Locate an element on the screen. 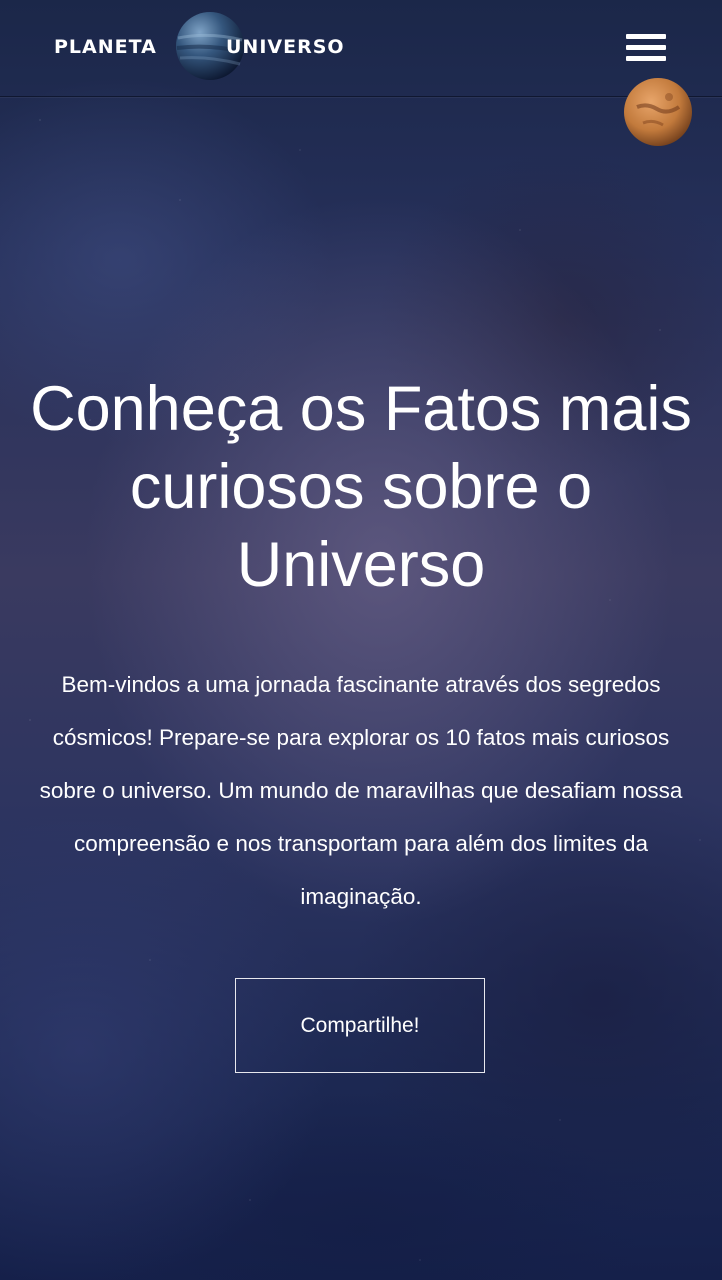 This screenshot has width=722, height=1280. mars-planet-icon is located at coordinates (658, 112).